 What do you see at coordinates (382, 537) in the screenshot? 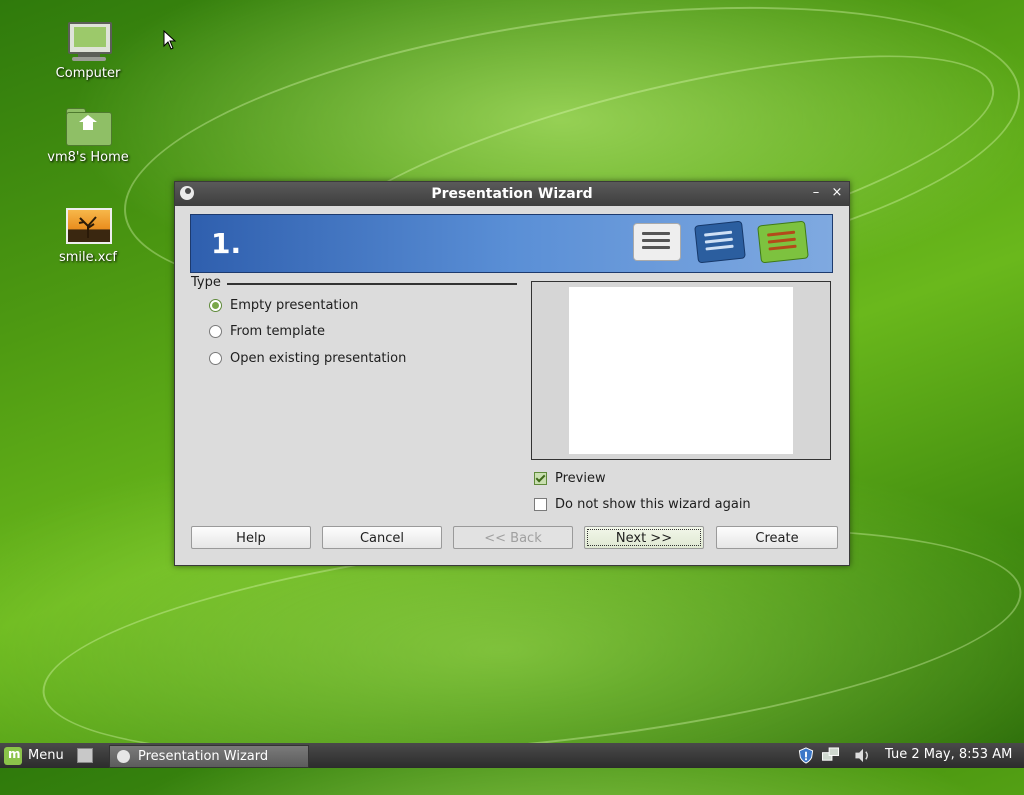
I see `cancel-button: Cancel` at bounding box center [382, 537].